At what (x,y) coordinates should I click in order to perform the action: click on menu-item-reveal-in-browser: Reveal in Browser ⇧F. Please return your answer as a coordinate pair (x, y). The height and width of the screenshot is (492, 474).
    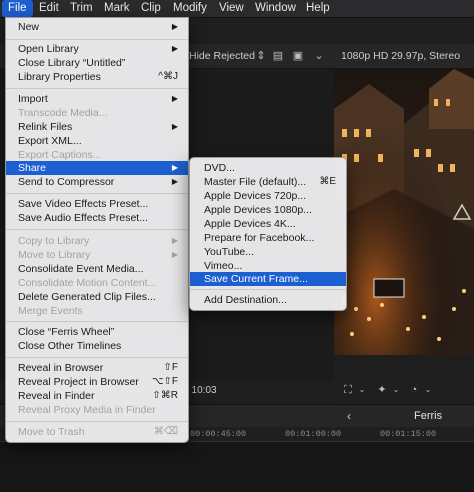
    Looking at the image, I should click on (97, 368).